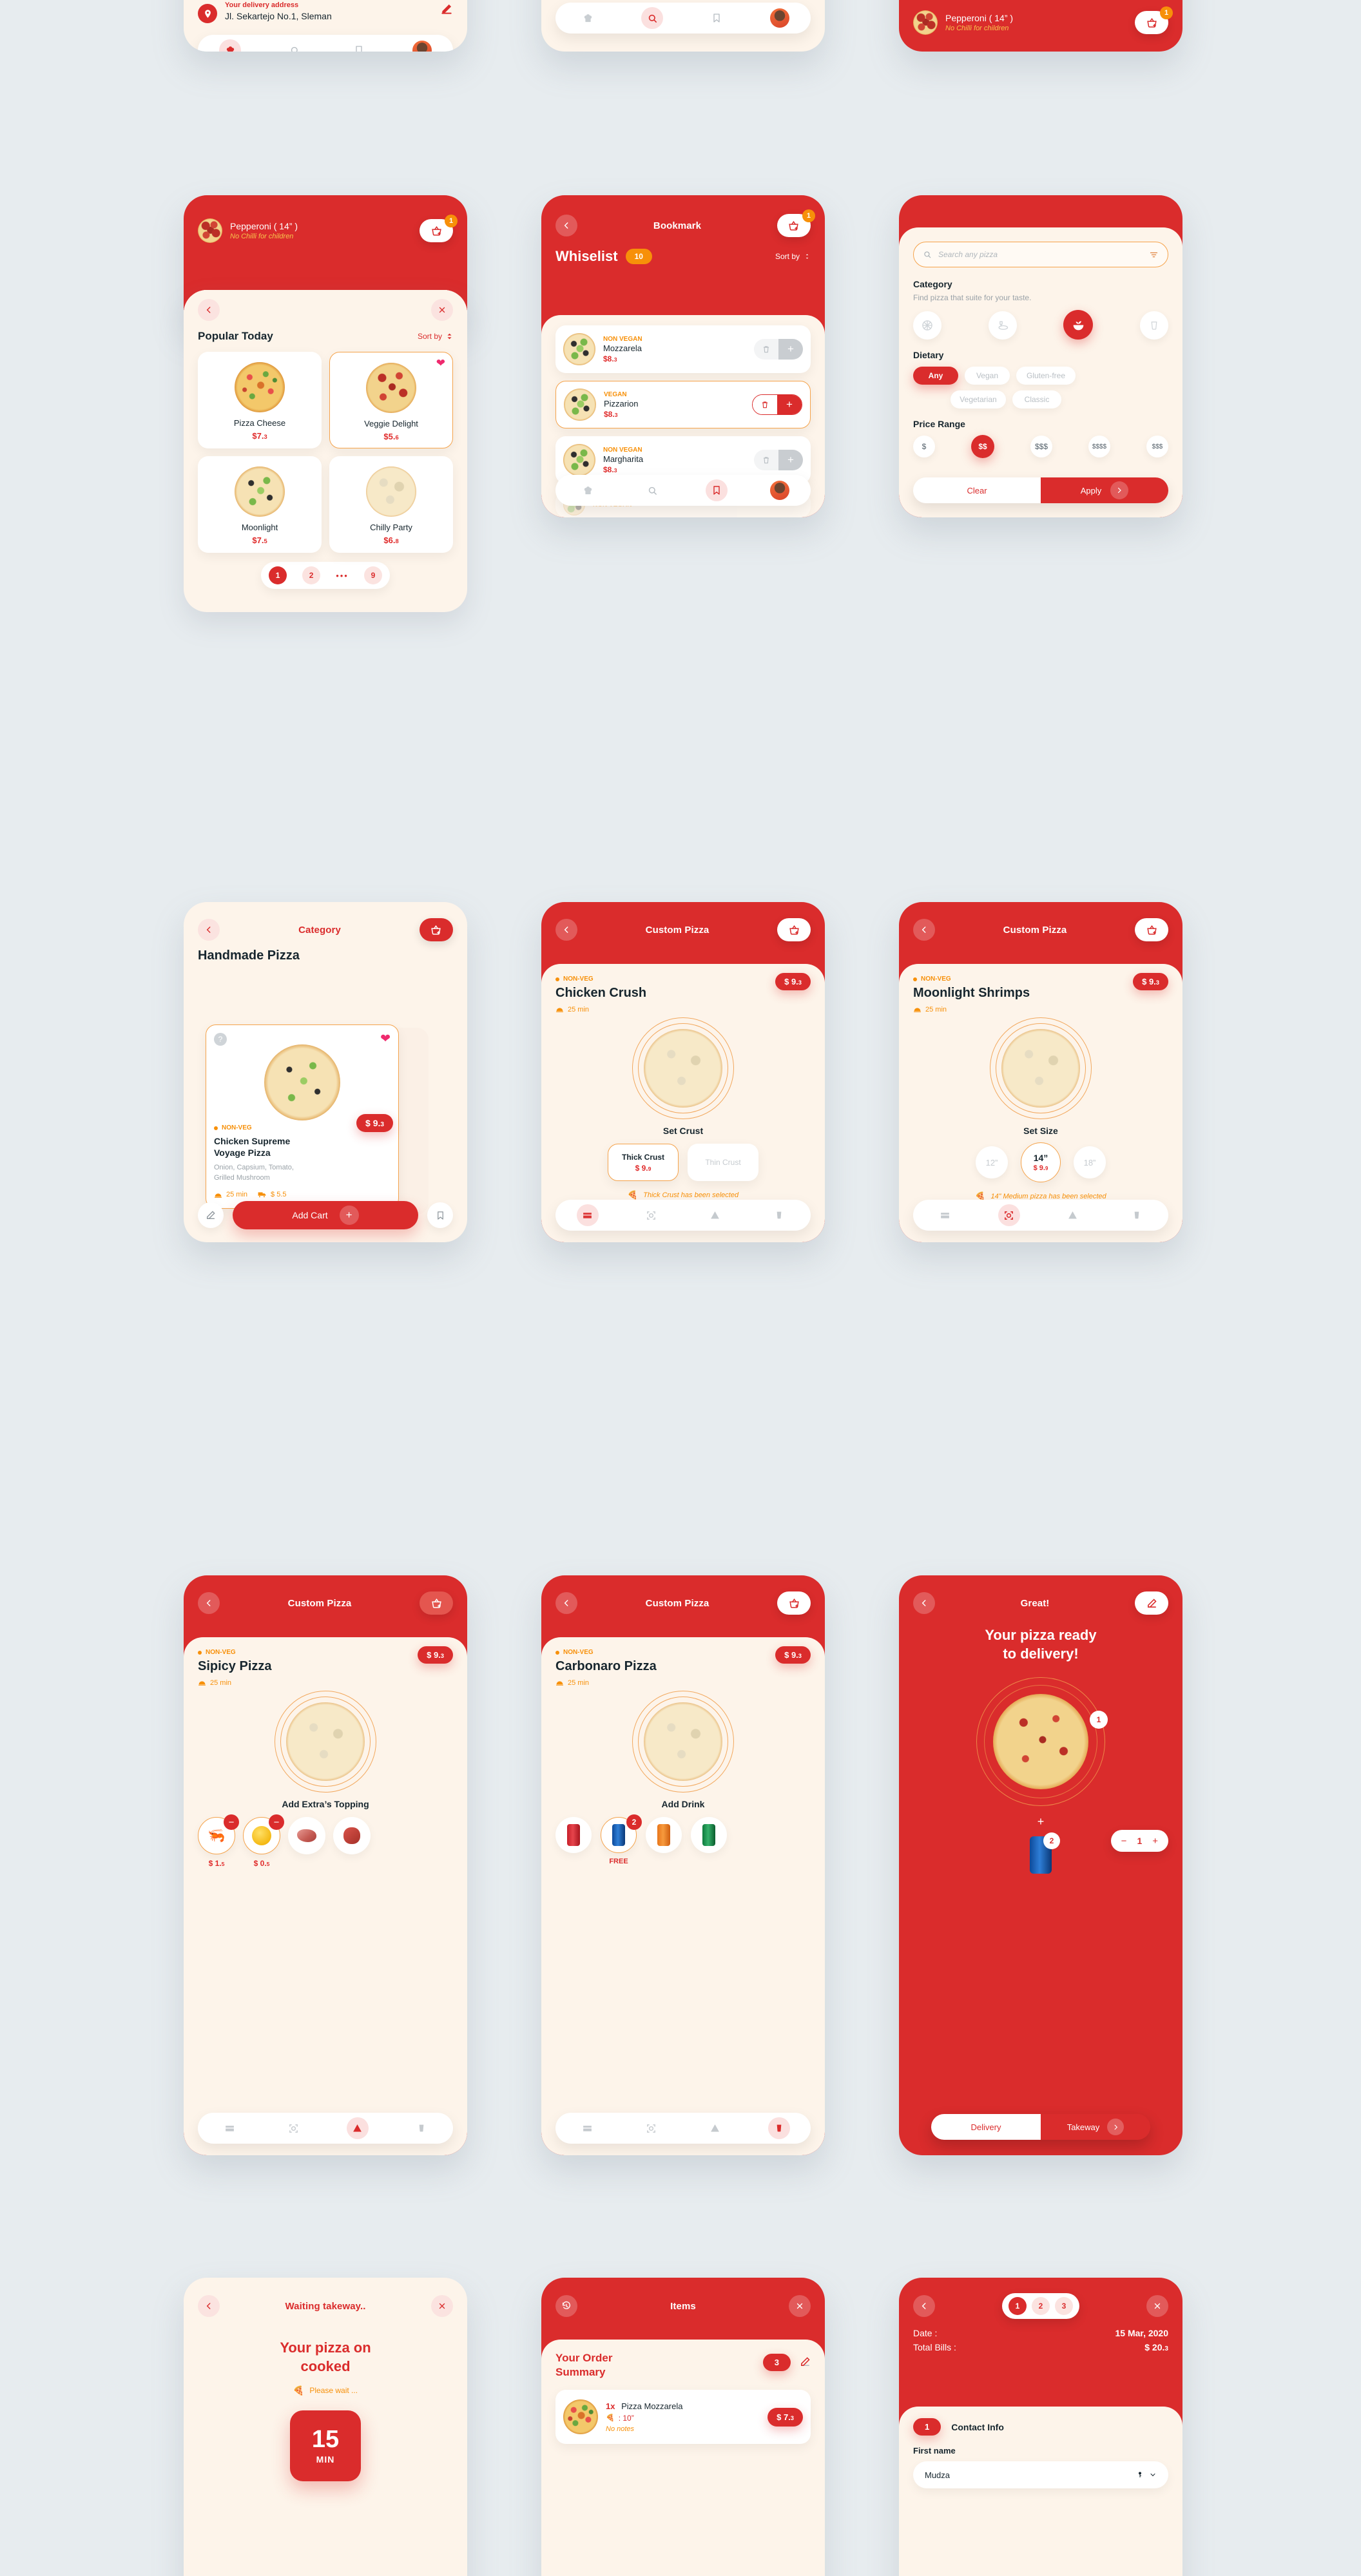  I want to click on bookmark-row: NON VEGAN Mozzarela $8.3 +, so click(683, 349).